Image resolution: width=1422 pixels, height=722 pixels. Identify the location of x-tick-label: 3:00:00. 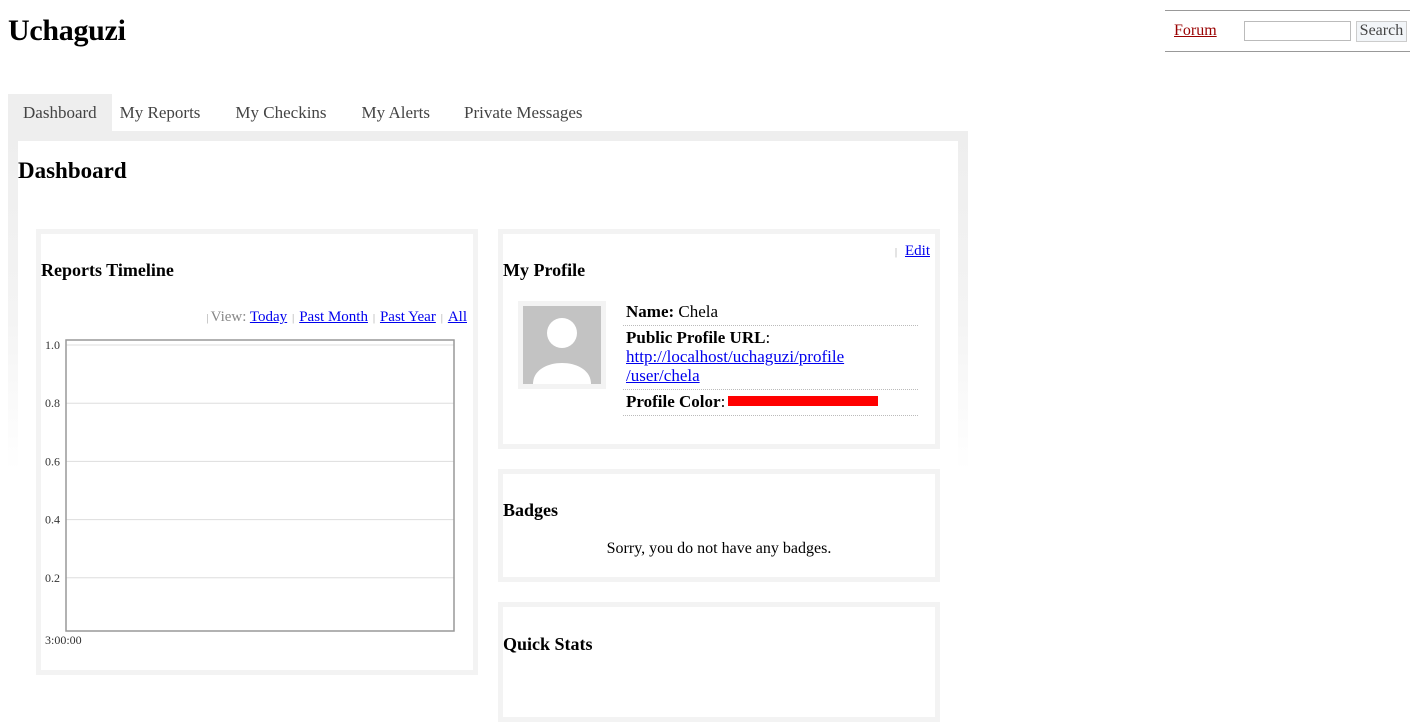
(63, 640).